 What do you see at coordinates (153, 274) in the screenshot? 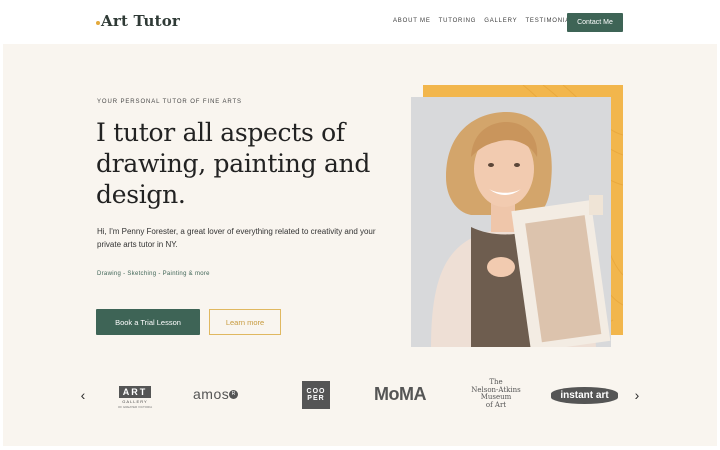
I see `hero-skills: Drawing - Sketching - Painting & more` at bounding box center [153, 274].